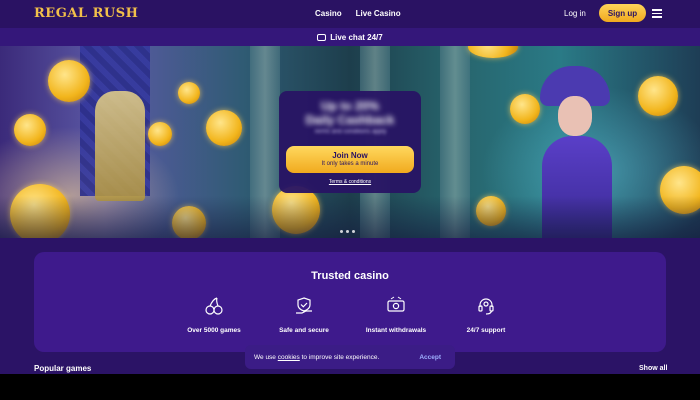 The width and height of the screenshot is (700, 400). Describe the element at coordinates (350, 182) in the screenshot. I see `terms-link: Terms & conditions` at that location.